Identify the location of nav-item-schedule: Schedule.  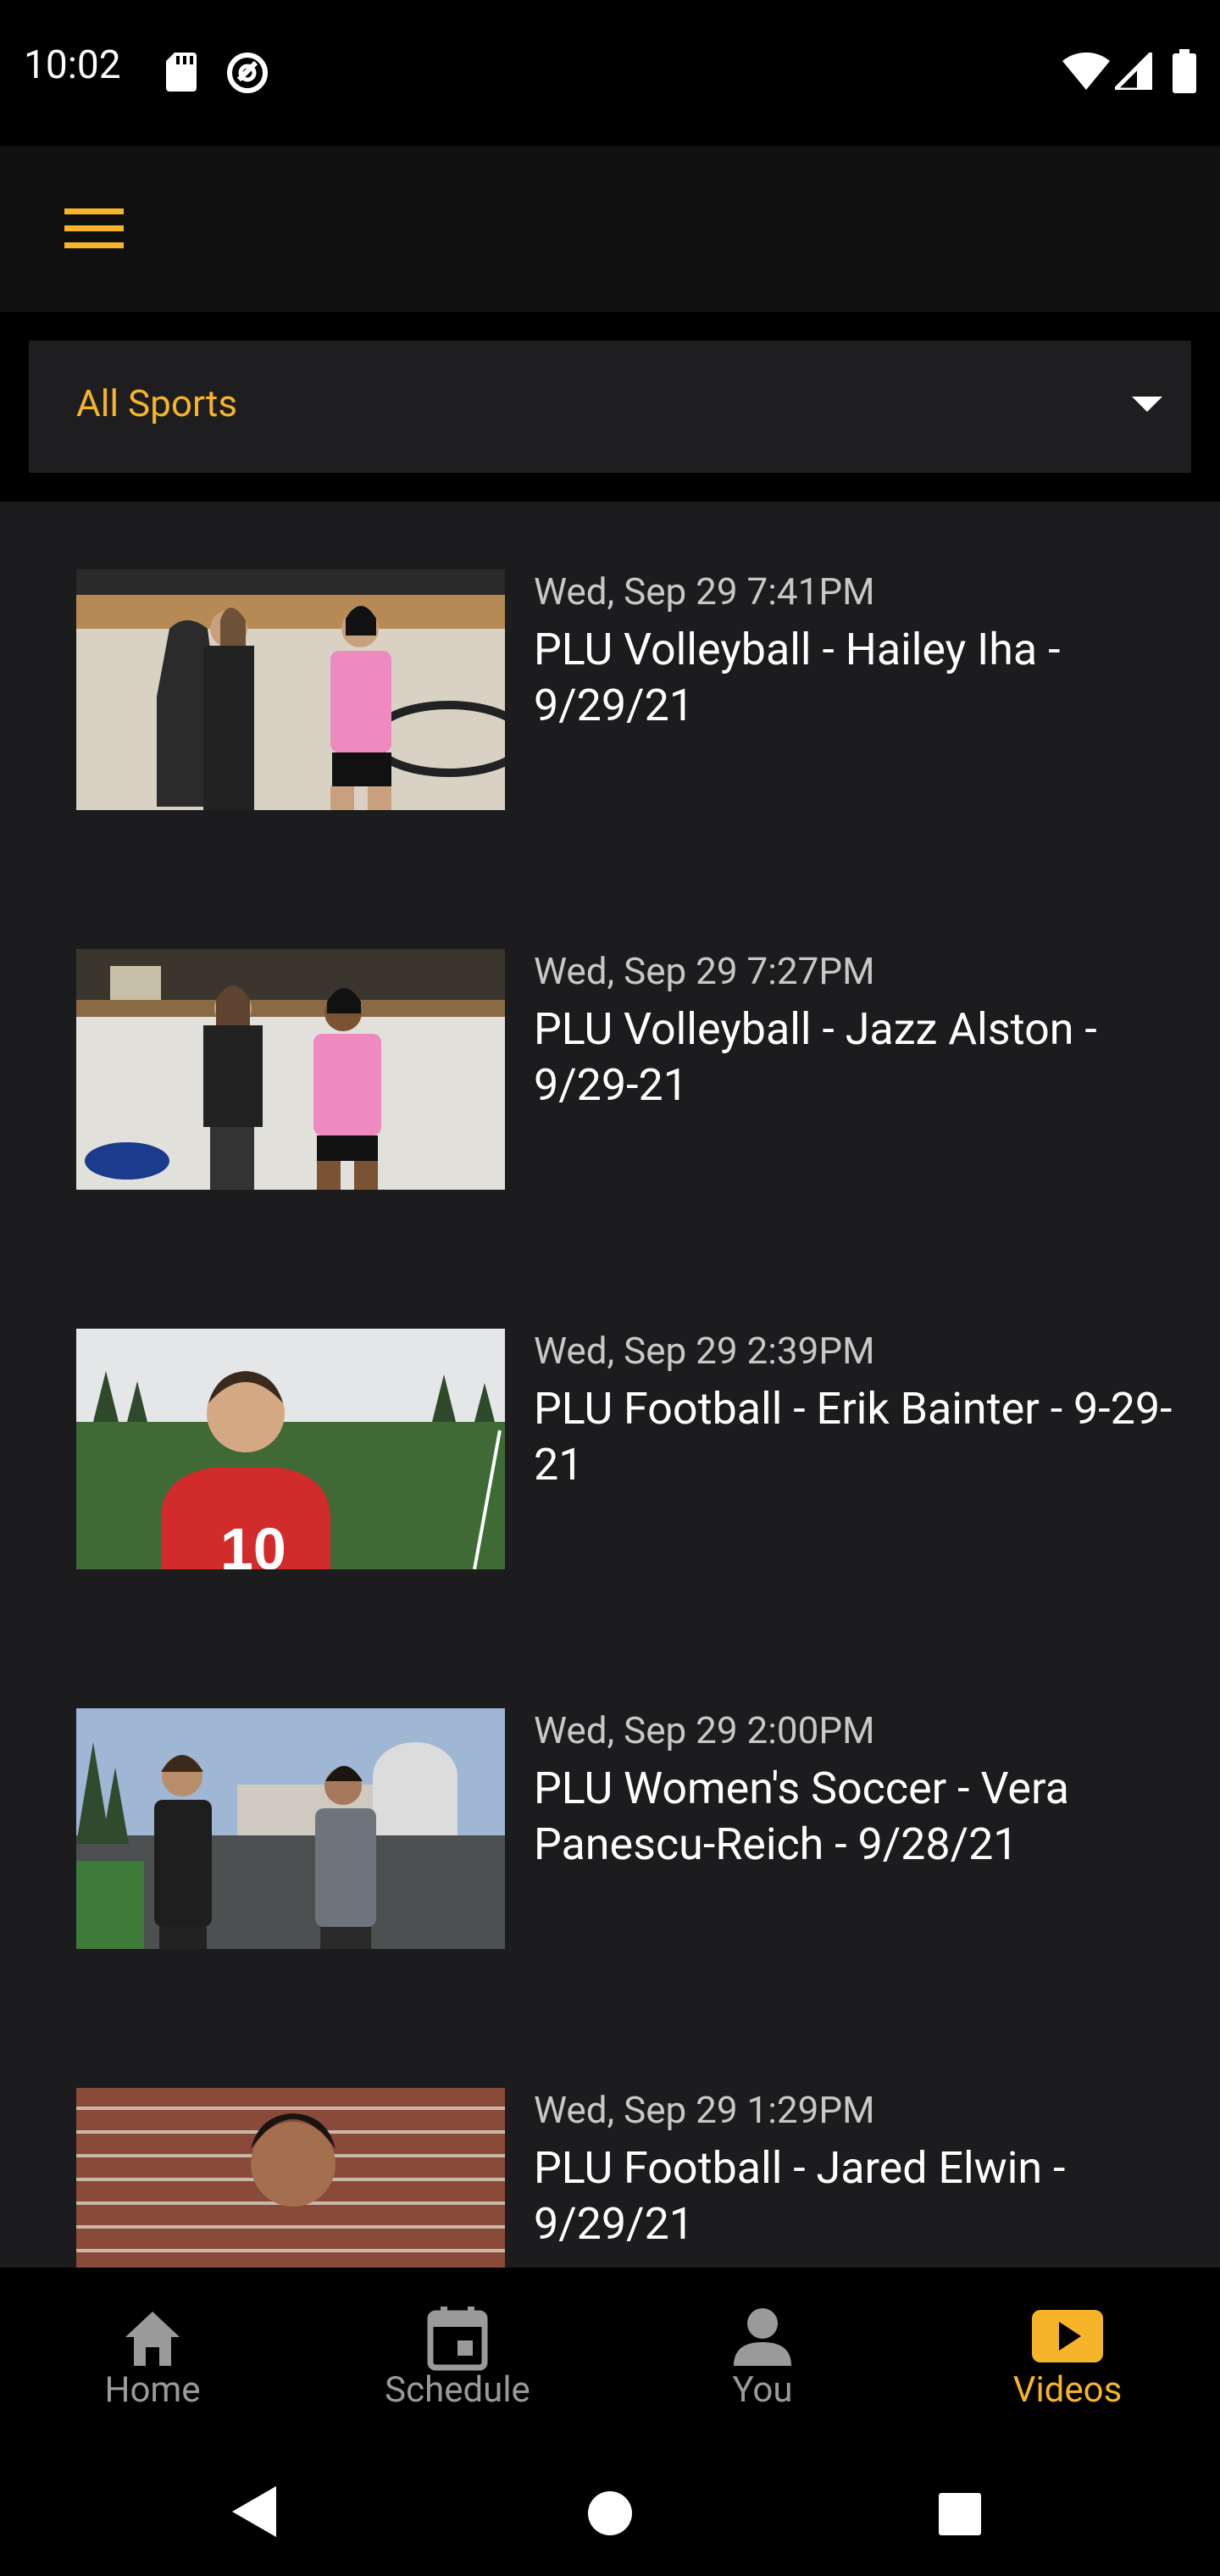
(457, 2362).